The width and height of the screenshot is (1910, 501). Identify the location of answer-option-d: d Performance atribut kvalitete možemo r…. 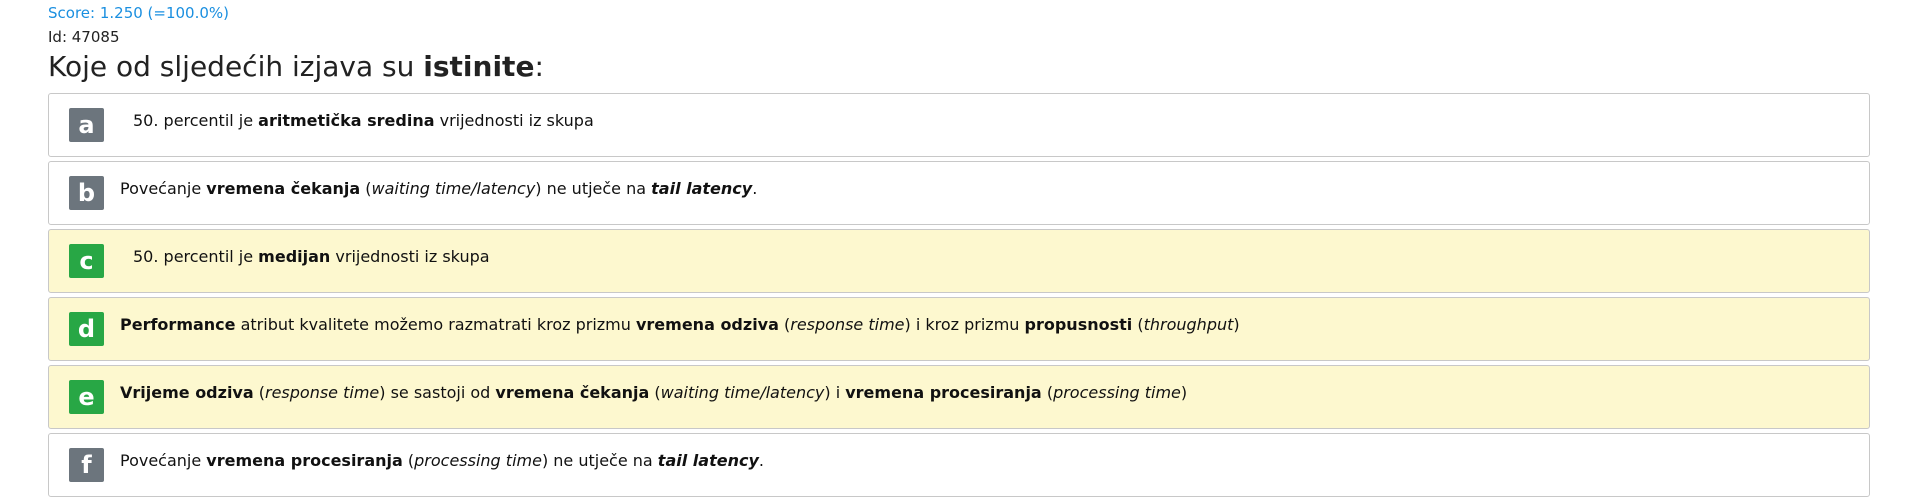
(959, 329).